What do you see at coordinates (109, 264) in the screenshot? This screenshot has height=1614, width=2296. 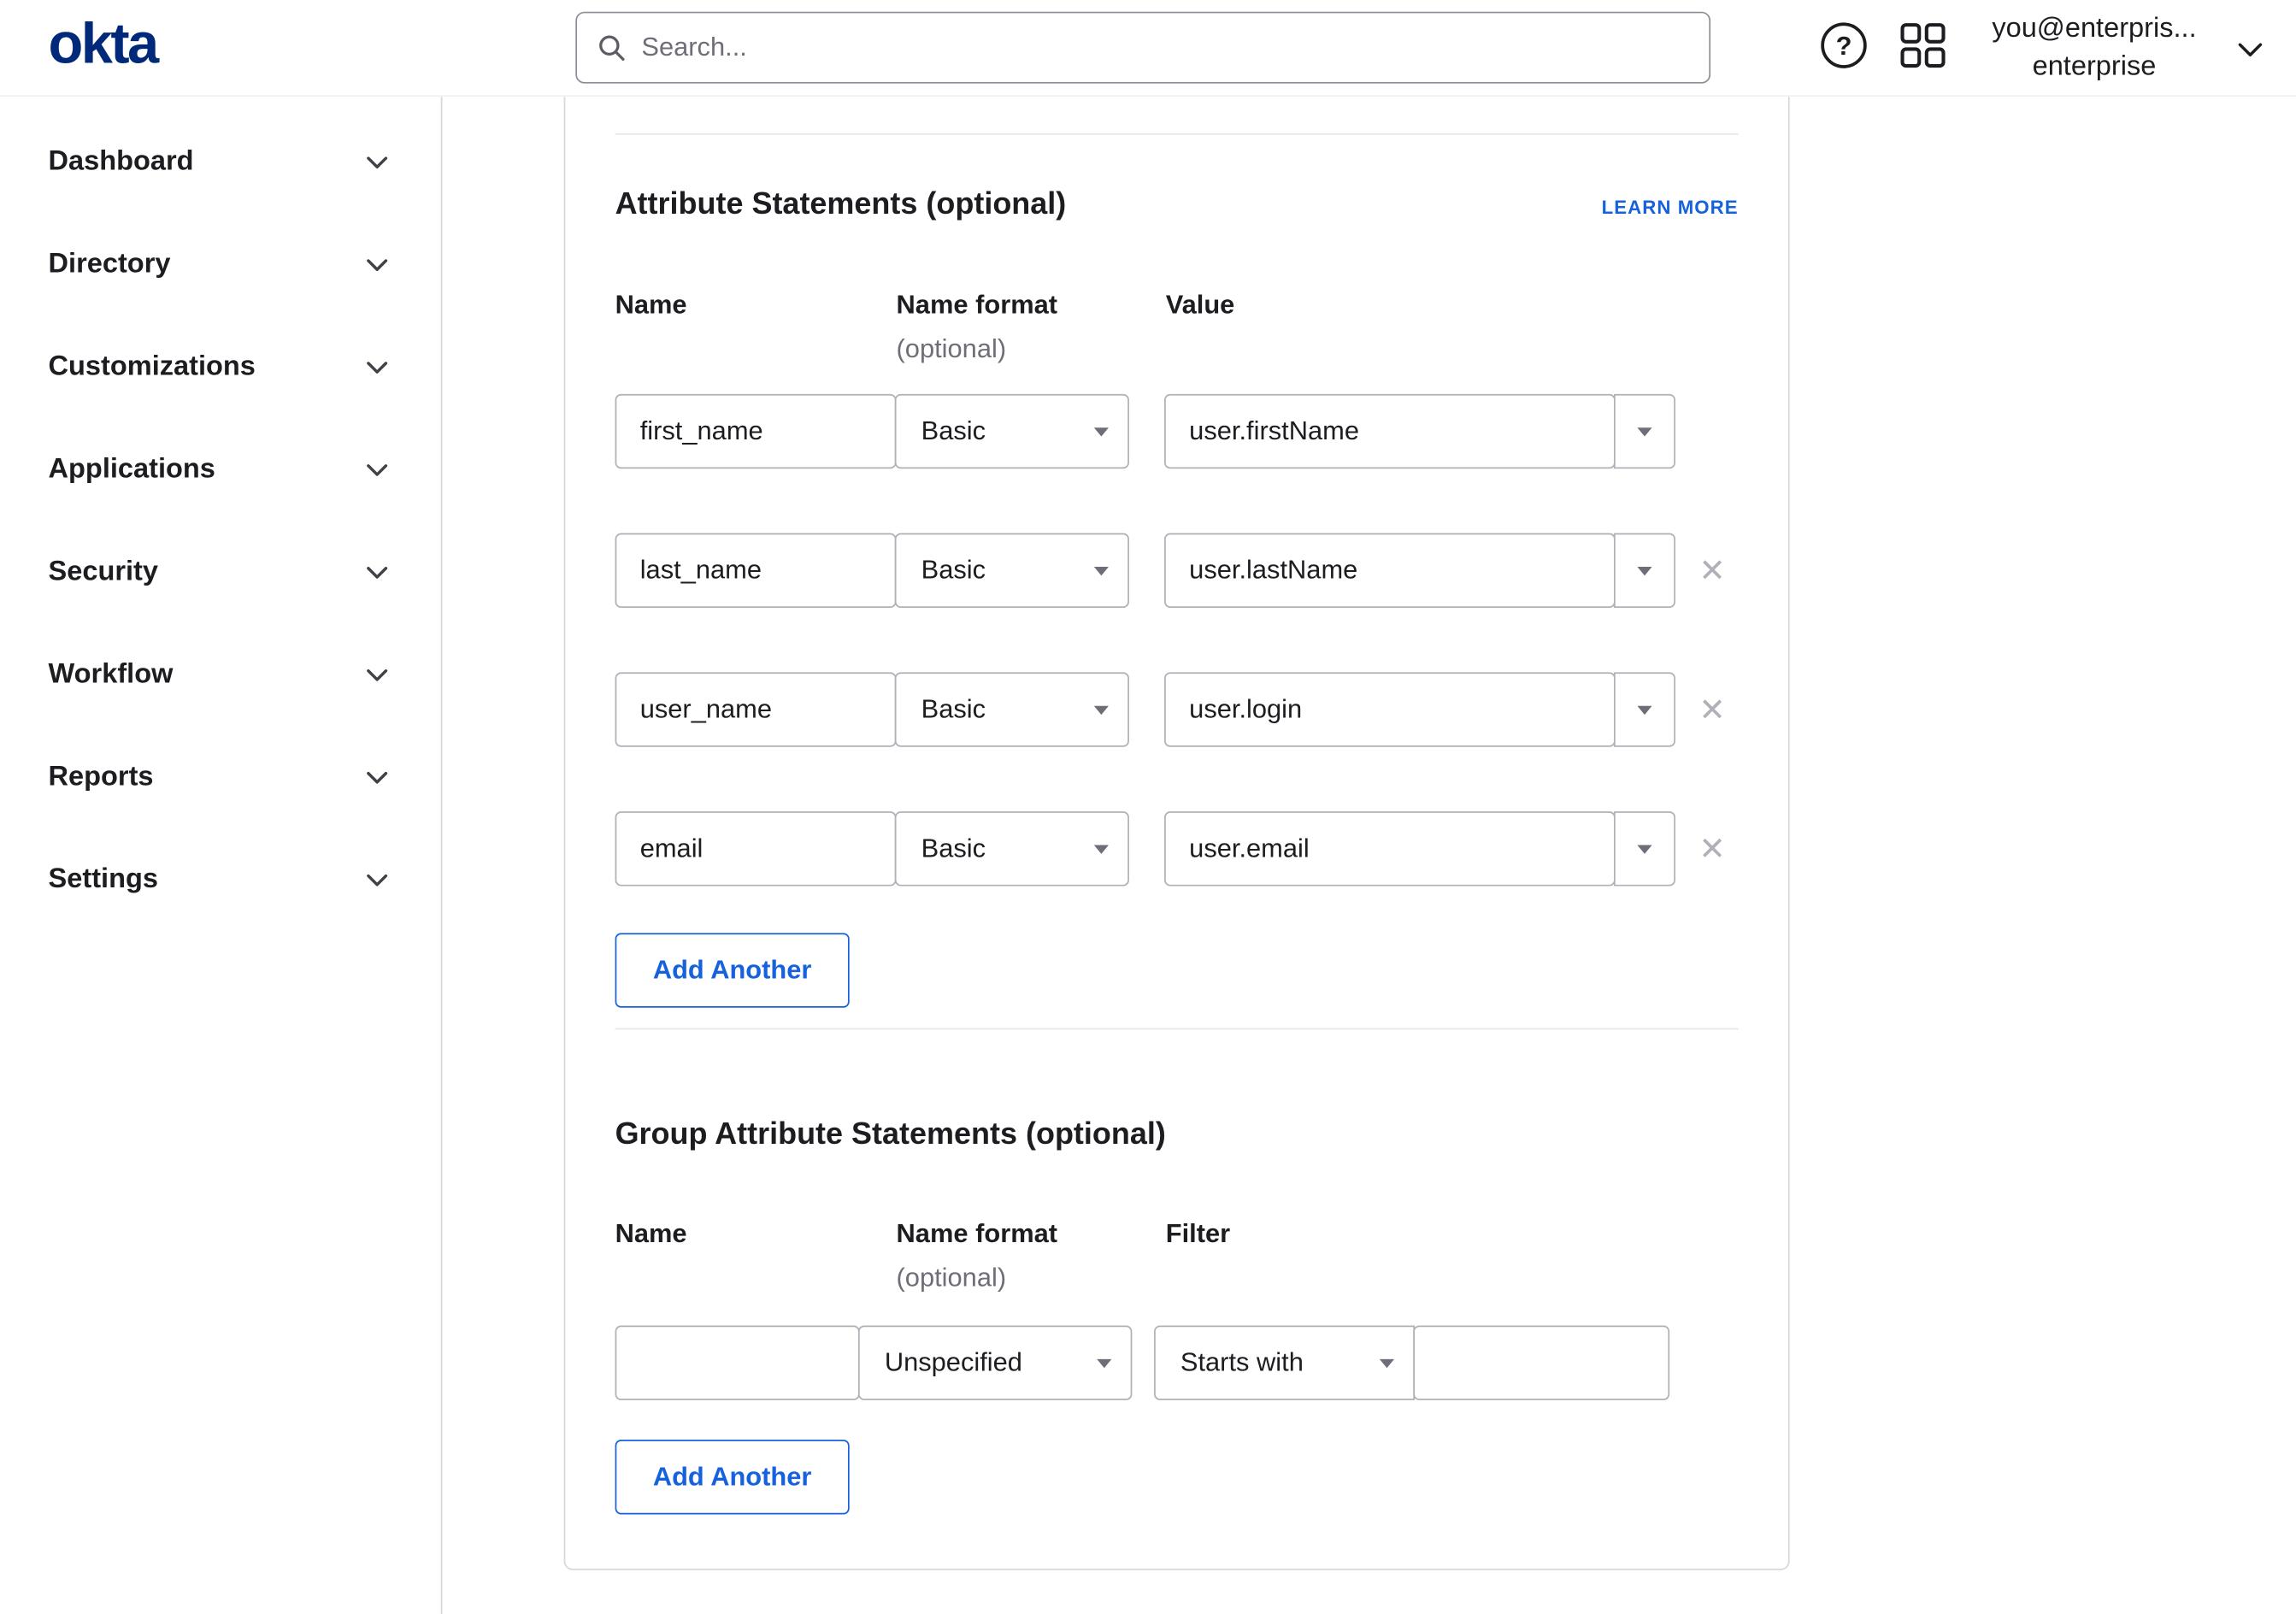 I see `sidebar-item-label: Directory` at bounding box center [109, 264].